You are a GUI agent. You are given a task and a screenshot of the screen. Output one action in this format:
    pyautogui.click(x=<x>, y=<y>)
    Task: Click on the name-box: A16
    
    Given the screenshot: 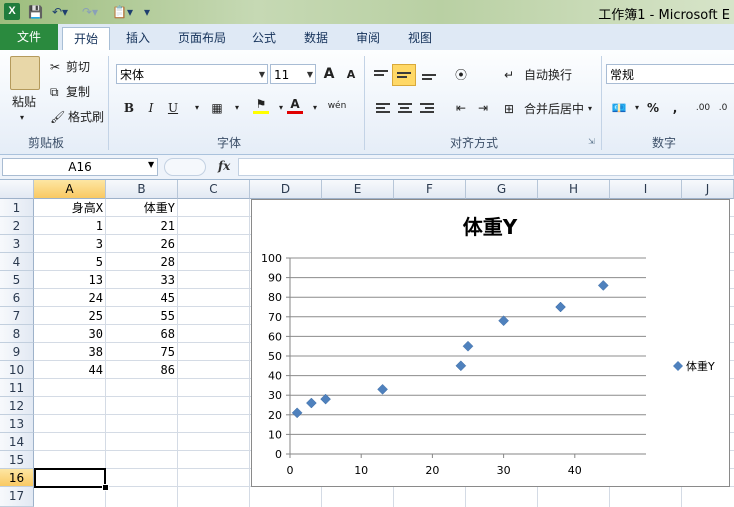 What is the action you would take?
    pyautogui.click(x=80, y=167)
    